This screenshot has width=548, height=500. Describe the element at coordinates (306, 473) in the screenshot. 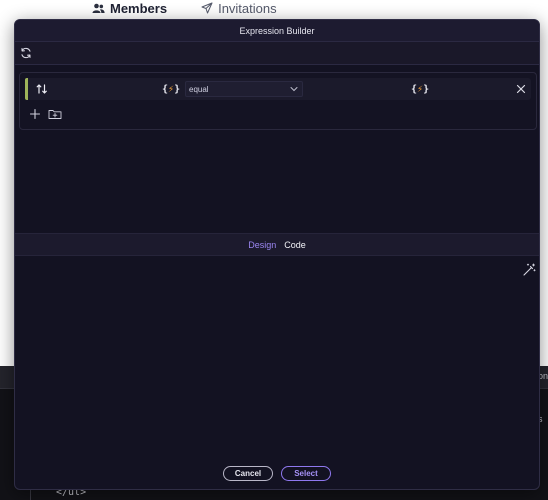

I see `select-button: Select` at that location.